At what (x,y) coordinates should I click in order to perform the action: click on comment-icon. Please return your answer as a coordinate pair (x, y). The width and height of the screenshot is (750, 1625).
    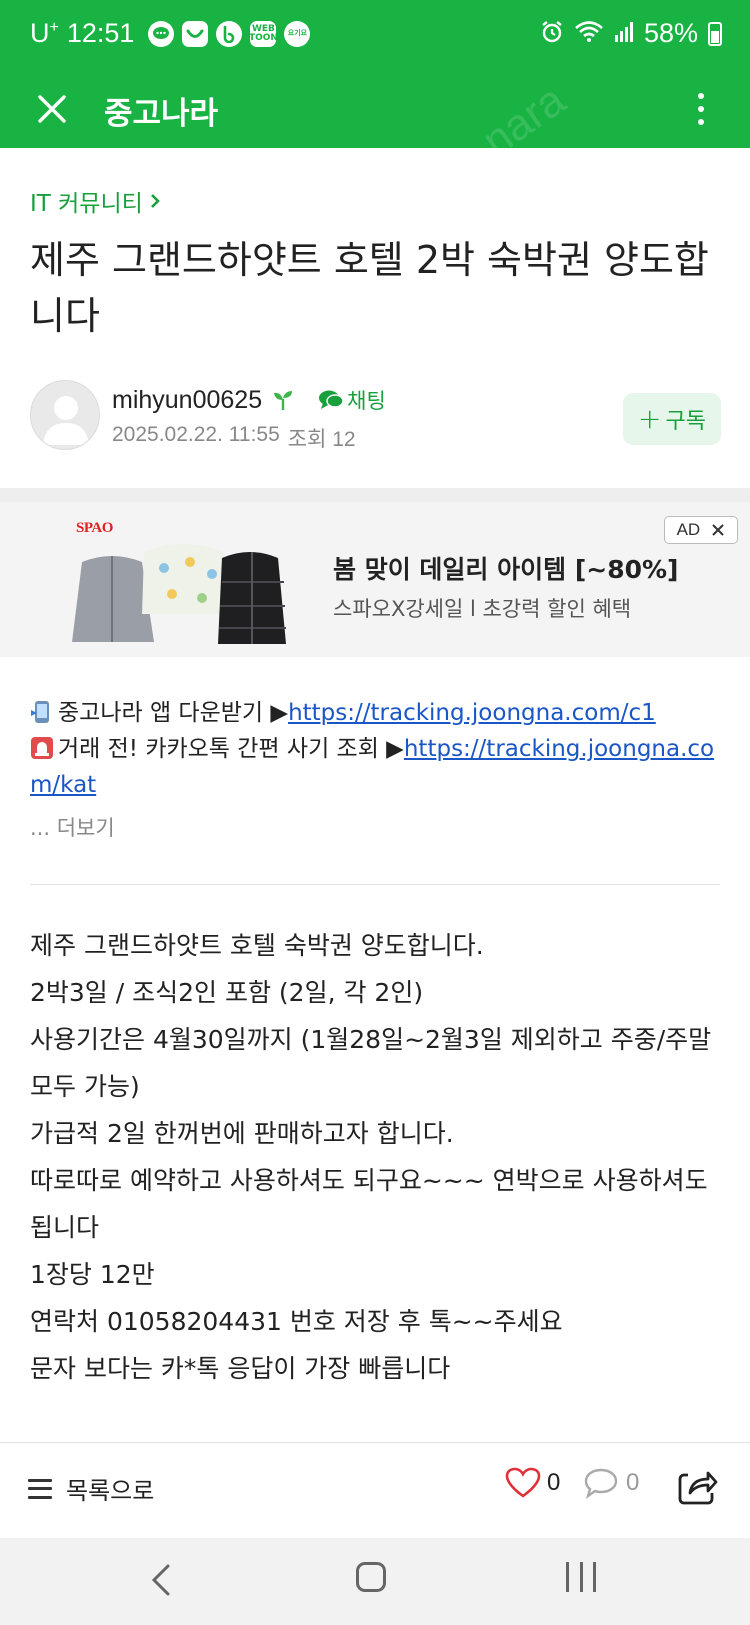
    Looking at the image, I should click on (601, 1483).